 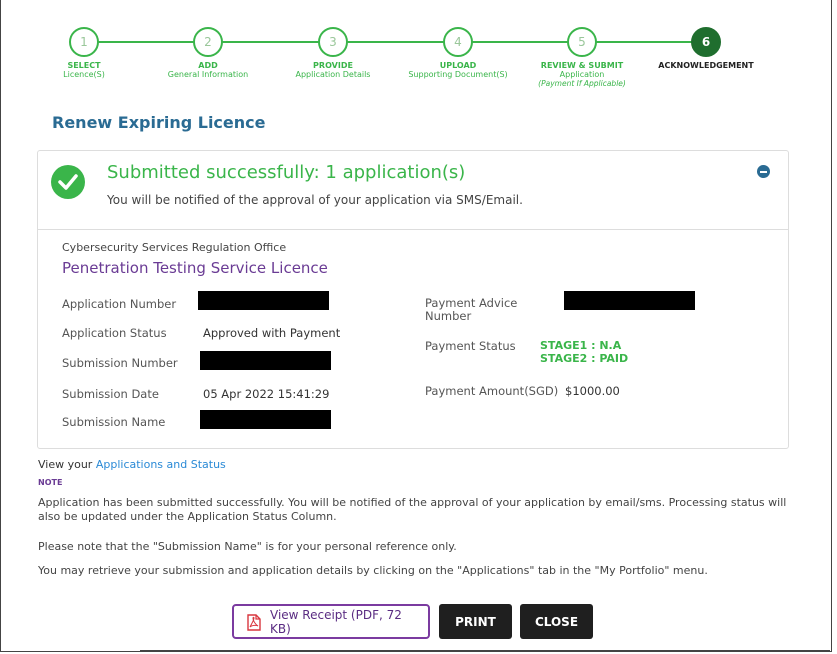 What do you see at coordinates (485, 650) in the screenshot?
I see `divider` at bounding box center [485, 650].